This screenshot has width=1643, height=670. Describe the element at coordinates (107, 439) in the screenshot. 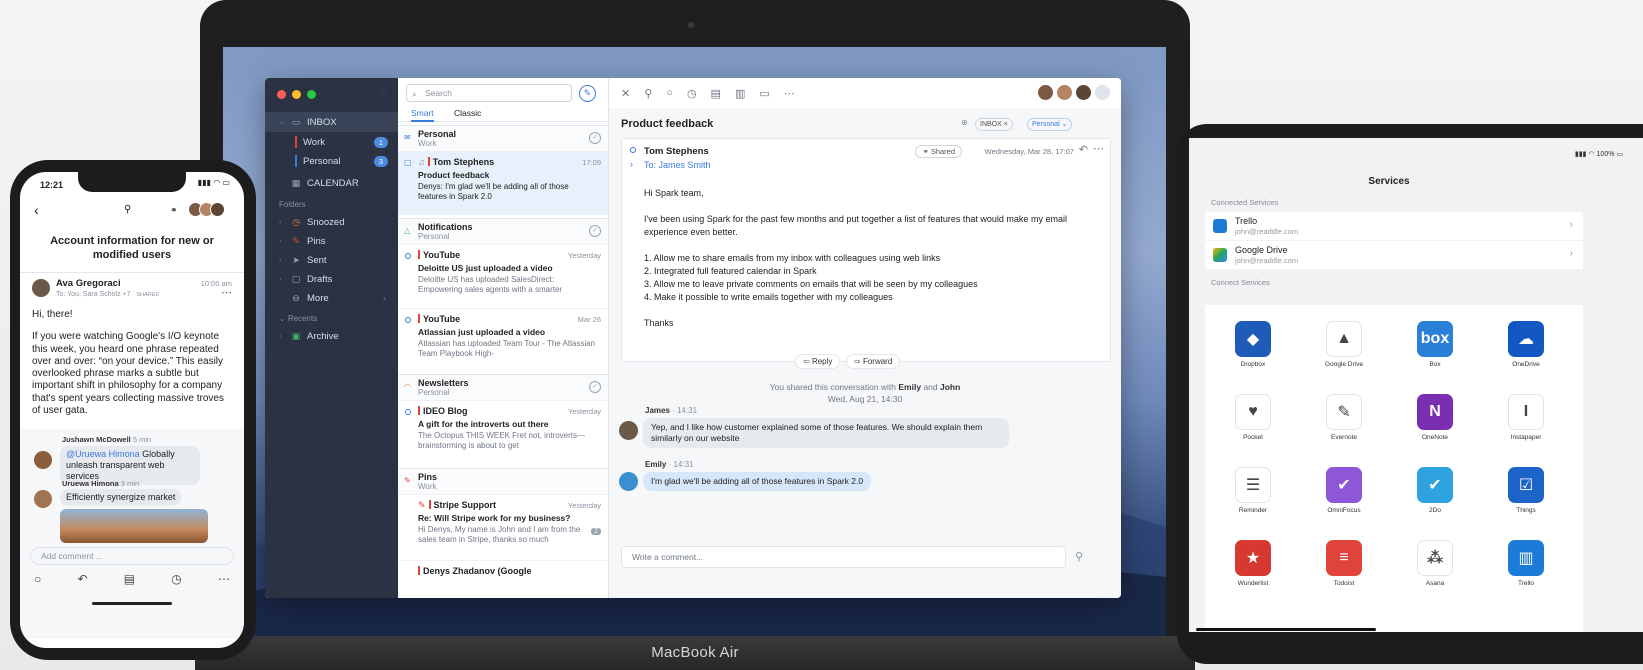

I see `comment-author: Jushawn McDowell 5 min` at that location.